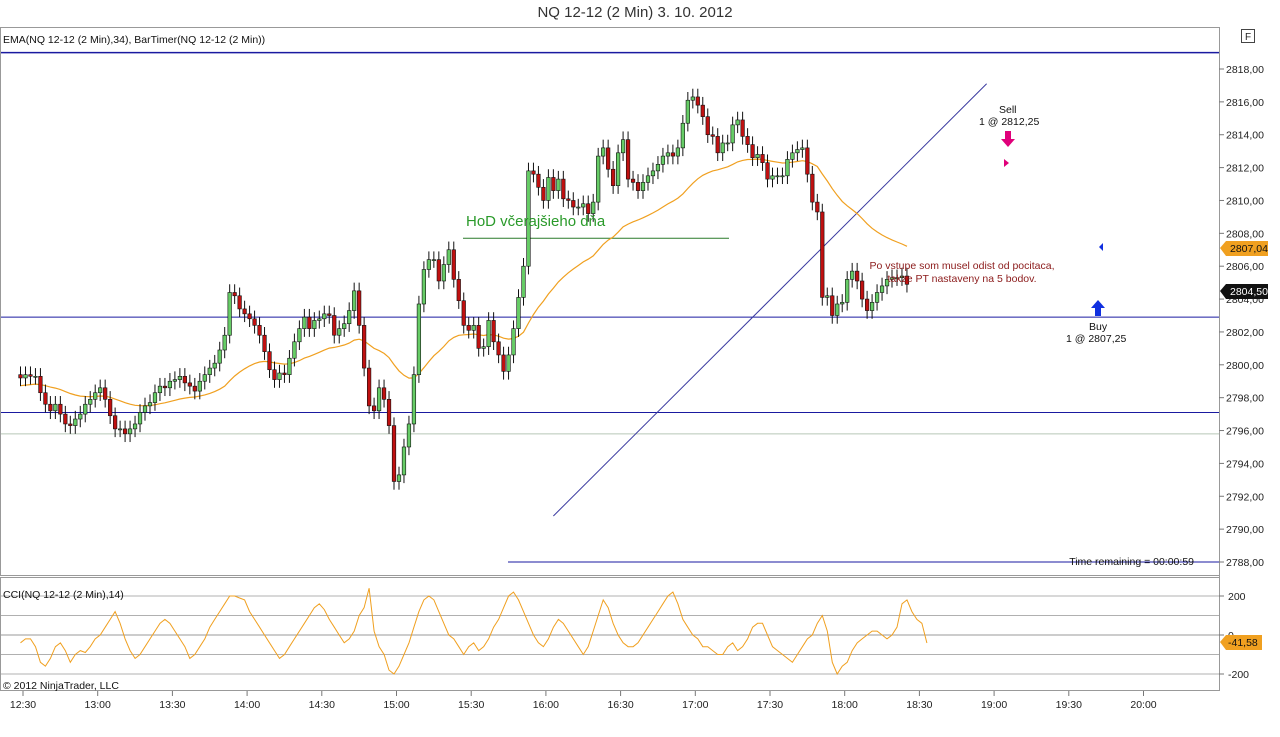  Describe the element at coordinates (1245, 267) in the screenshot. I see `price-tick-label: 2806,00` at that location.